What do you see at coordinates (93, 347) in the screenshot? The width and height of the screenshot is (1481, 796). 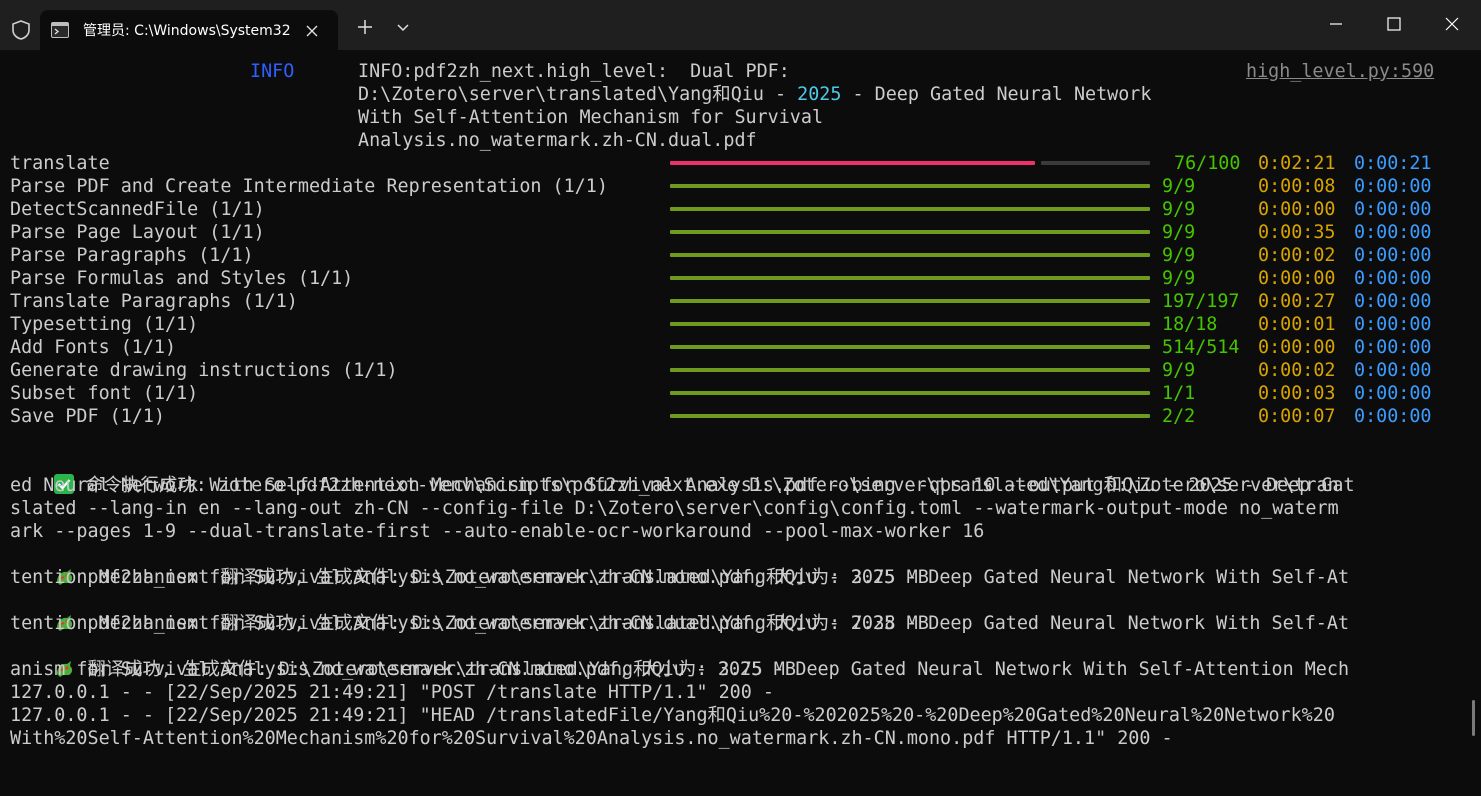 I see `progress-label: Add Fonts (1/1)` at bounding box center [93, 347].